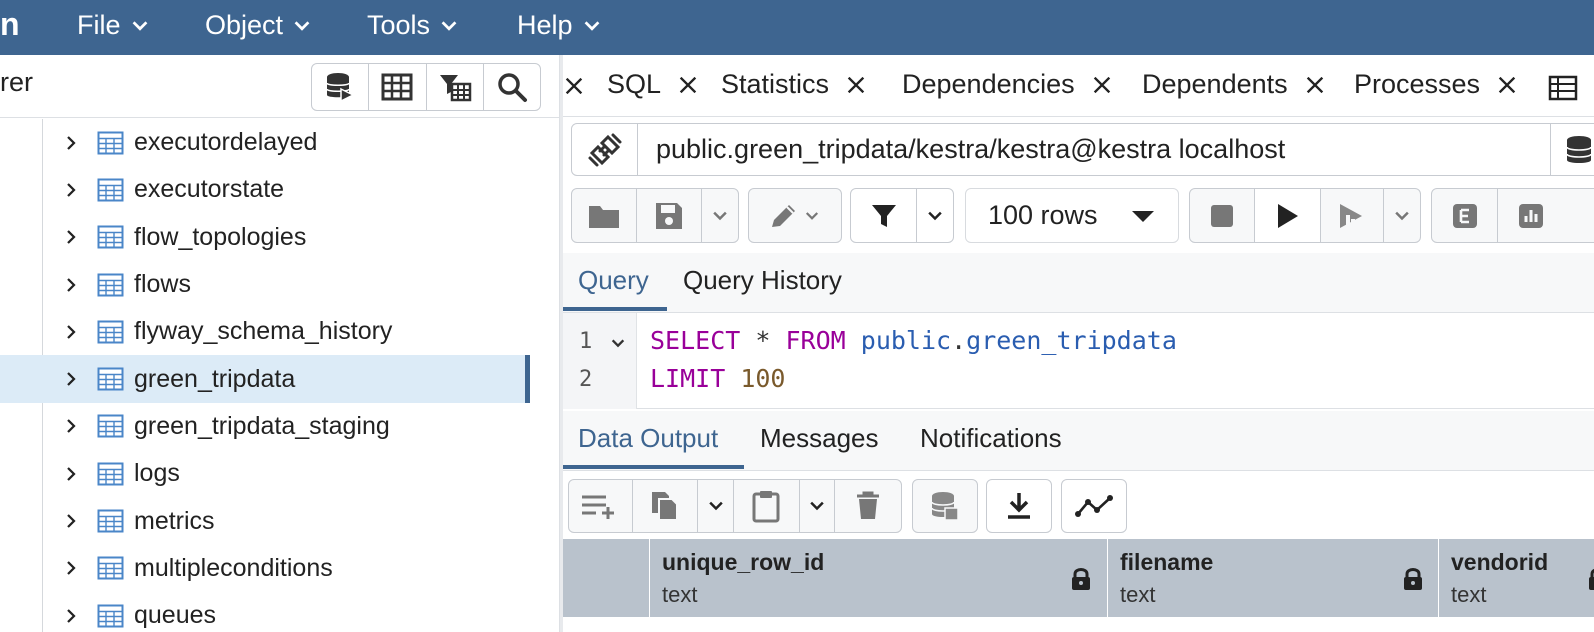 Image resolution: width=1594 pixels, height=632 pixels. Describe the element at coordinates (265, 568) in the screenshot. I see `tree-item: multipleconditions` at that location.